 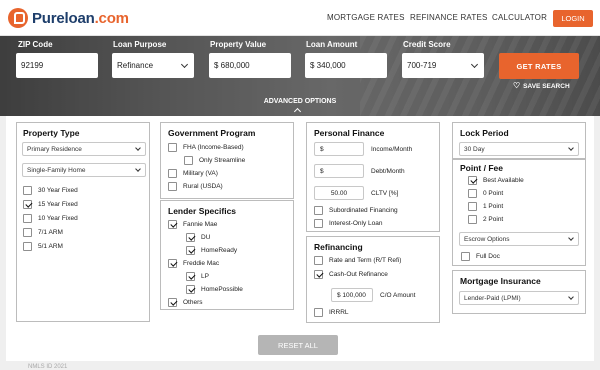 I want to click on mortgage-insurance-section: Mortgage Insurance Lender-Paid (LPMI), so click(x=519, y=292).